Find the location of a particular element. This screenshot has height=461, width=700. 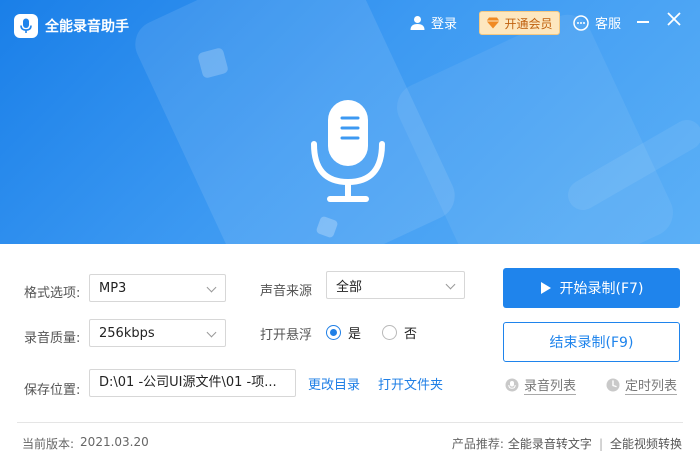

close-button is located at coordinates (674, 20).